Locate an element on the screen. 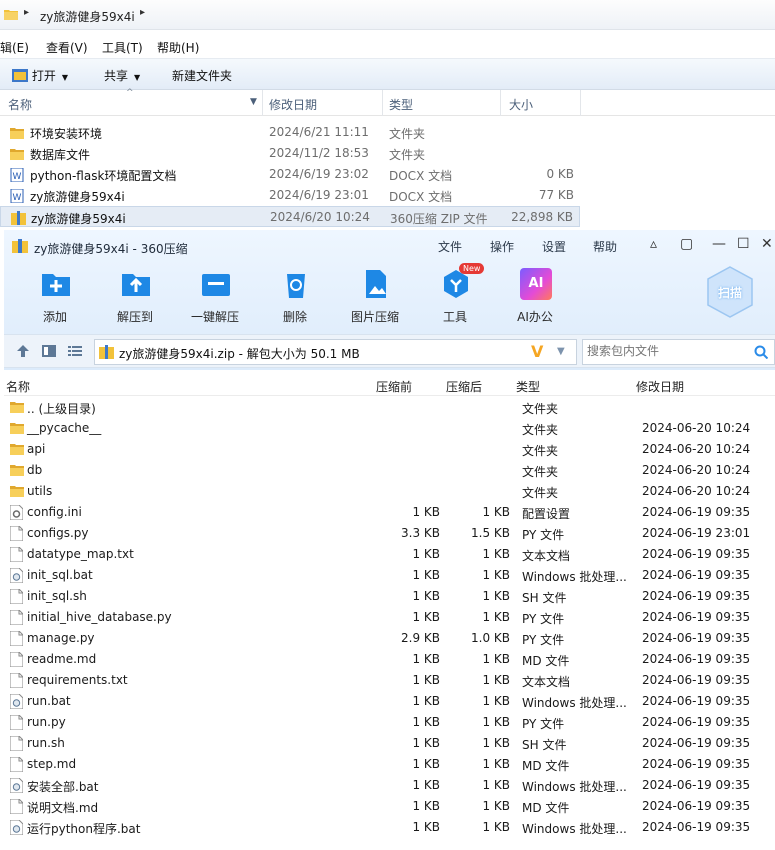  open-label: 打开 is located at coordinates (43, 76).